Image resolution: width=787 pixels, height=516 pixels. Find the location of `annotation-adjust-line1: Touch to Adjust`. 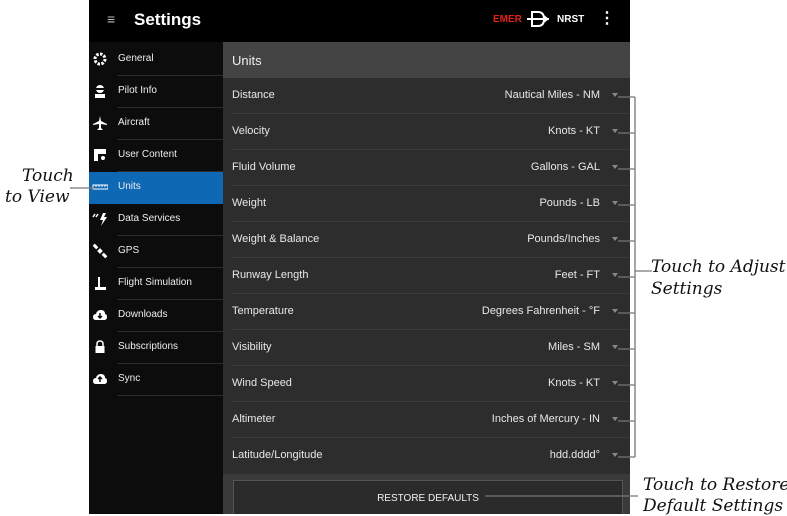

annotation-adjust-line1: Touch to Adjust is located at coordinates (718, 267).